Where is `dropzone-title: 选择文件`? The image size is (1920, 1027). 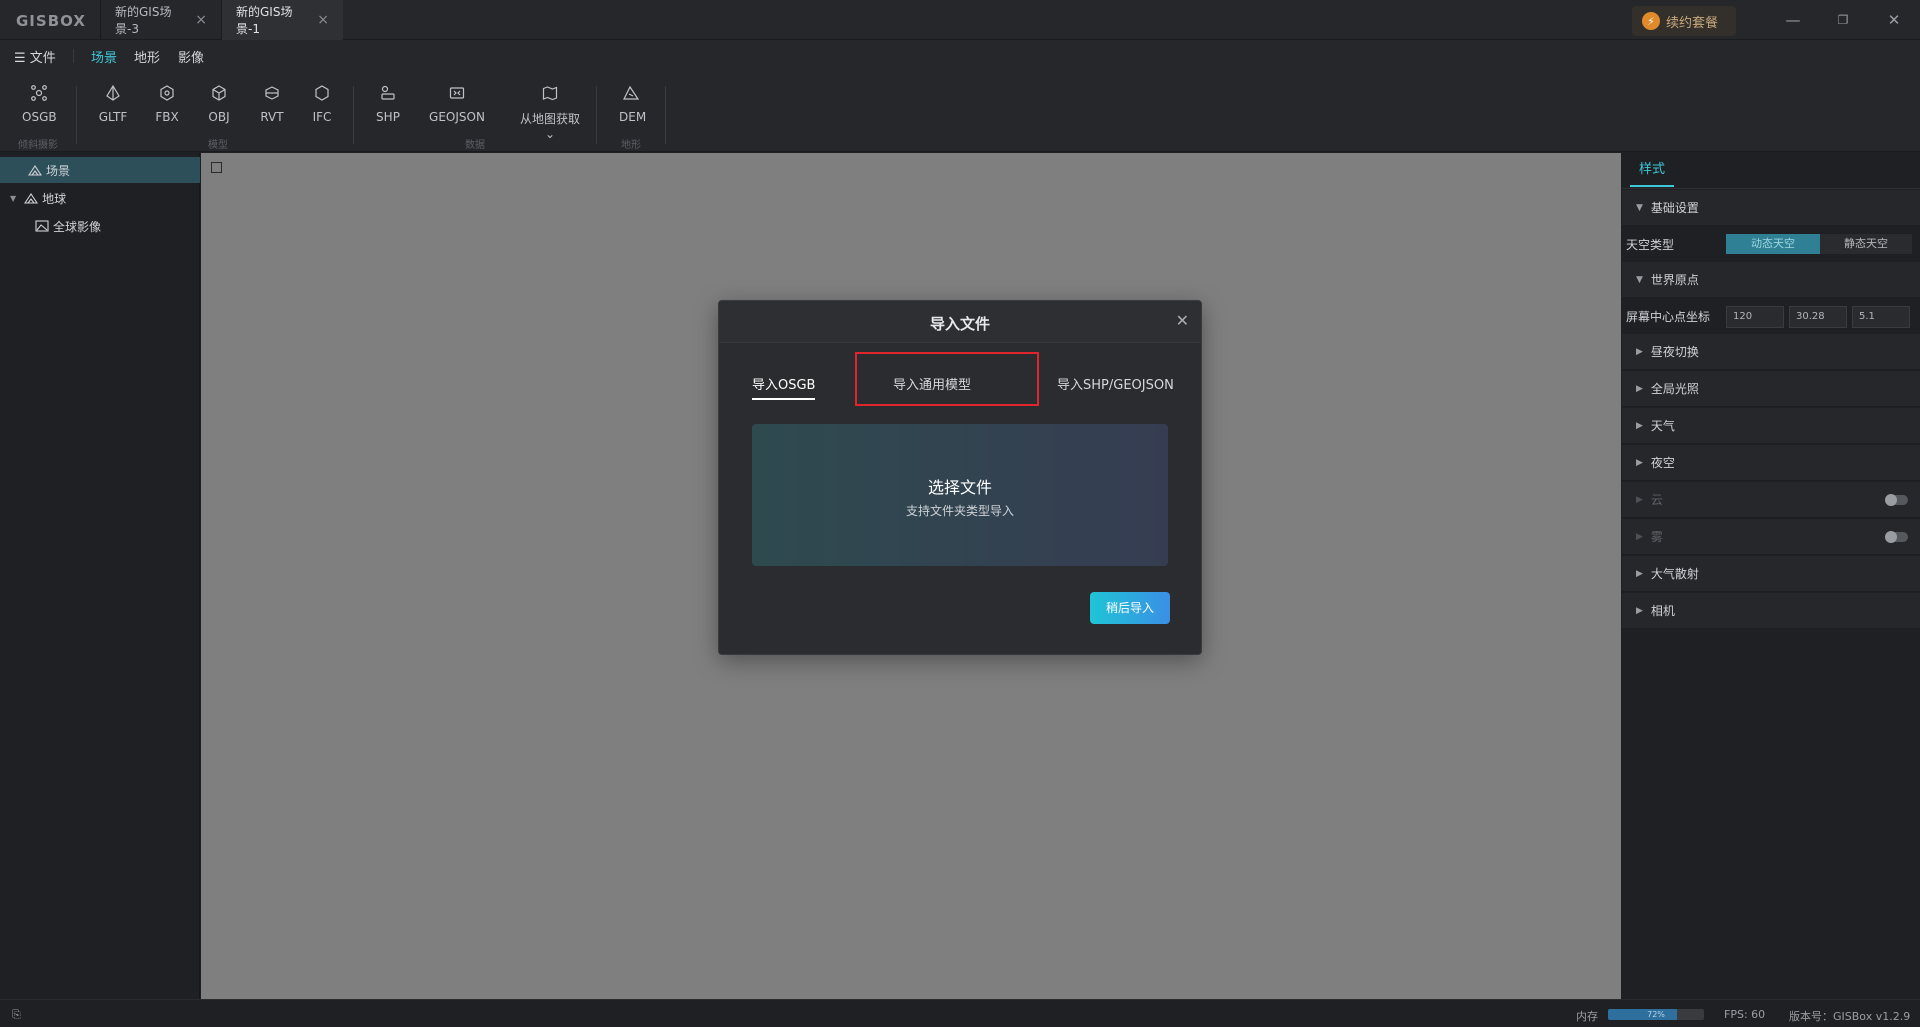 dropzone-title: 选择文件 is located at coordinates (959, 487).